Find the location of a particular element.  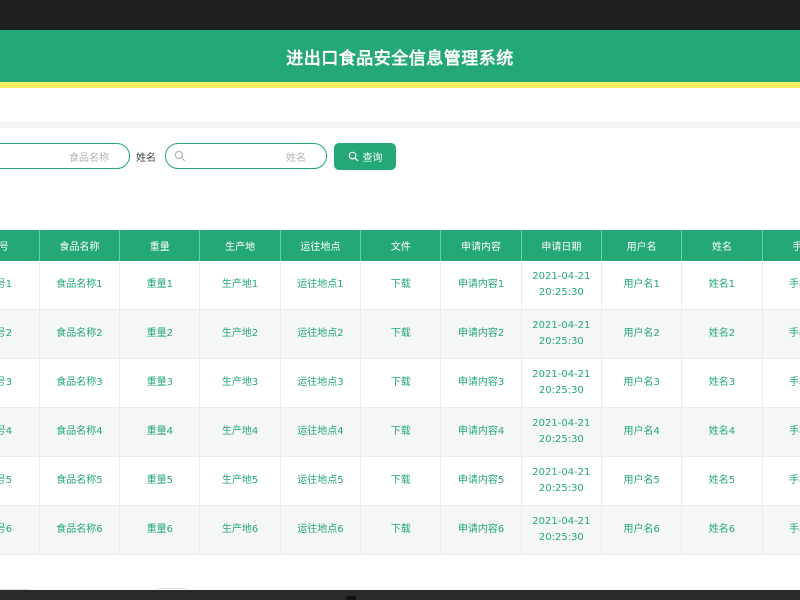

column-header: 手机 is located at coordinates (781, 245).